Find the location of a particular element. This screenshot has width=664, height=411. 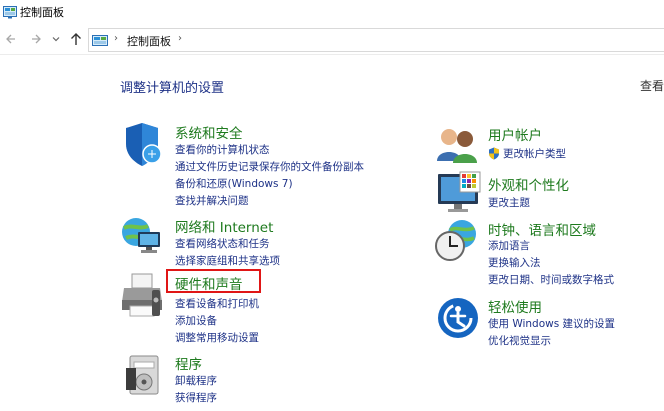

category-hardware-sound: 硬件和声音 is located at coordinates (209, 283).